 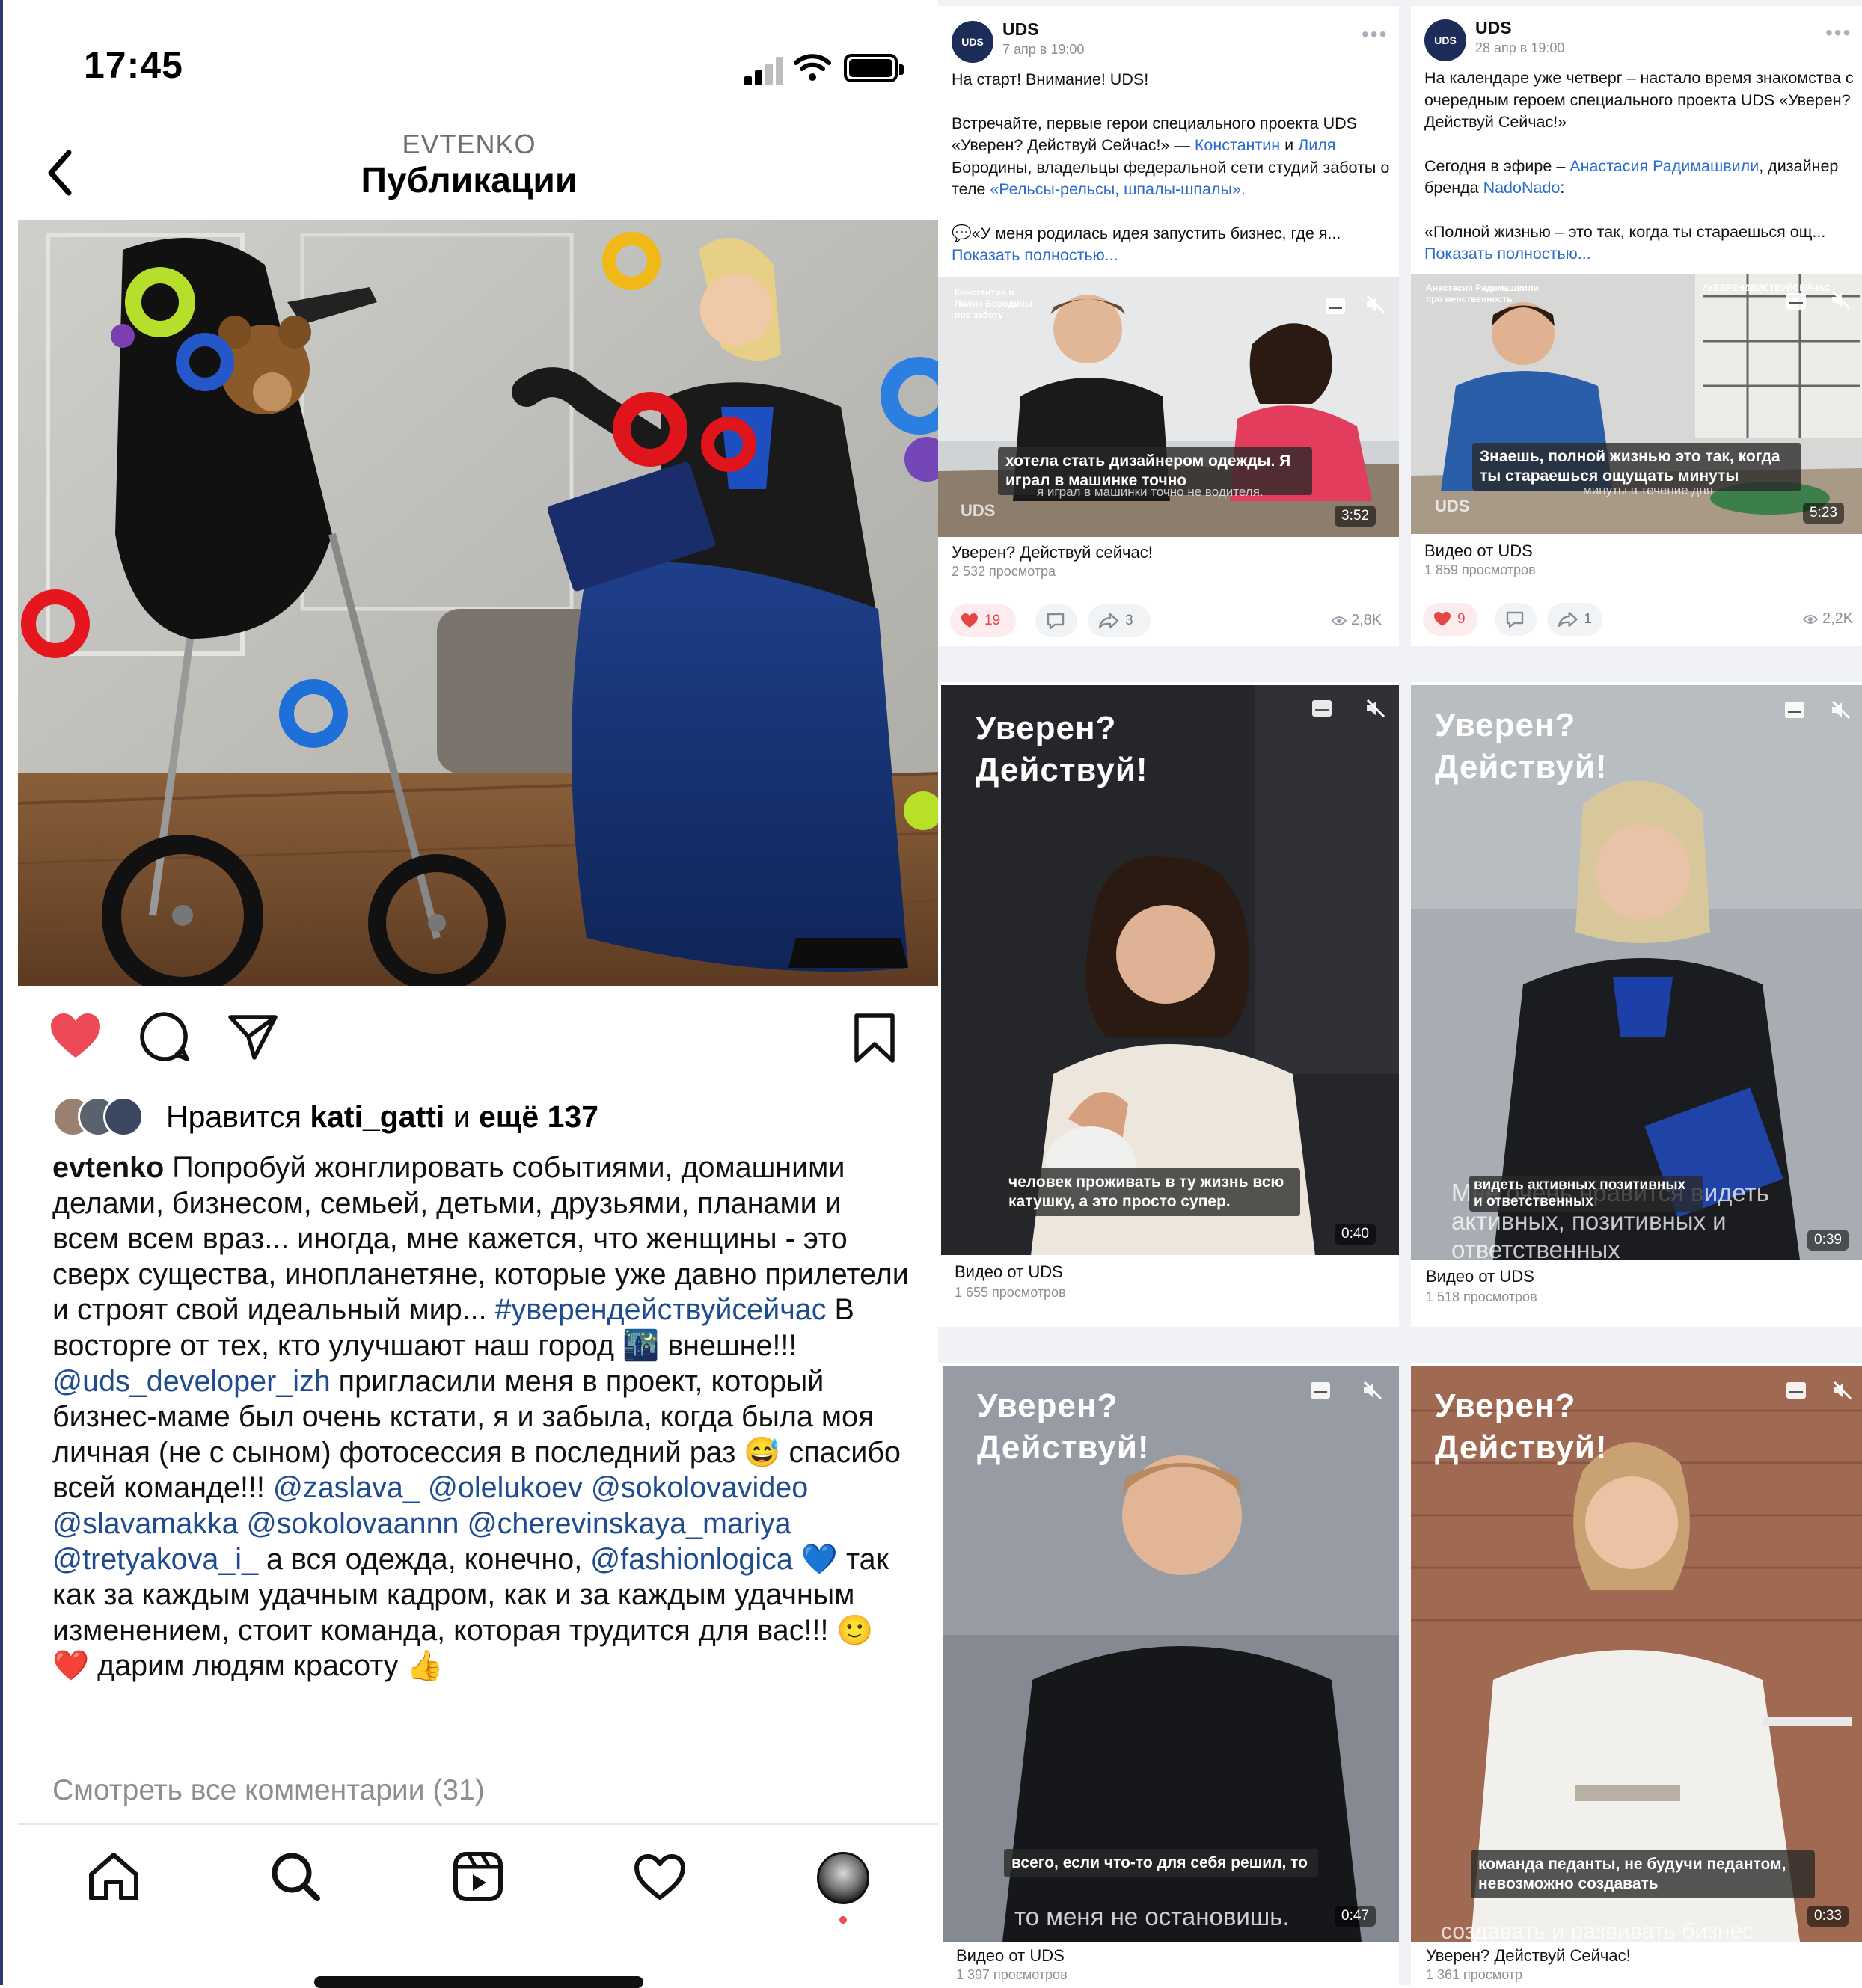 I want to click on mention-link: @tretyakova_i_, so click(x=155, y=1559).